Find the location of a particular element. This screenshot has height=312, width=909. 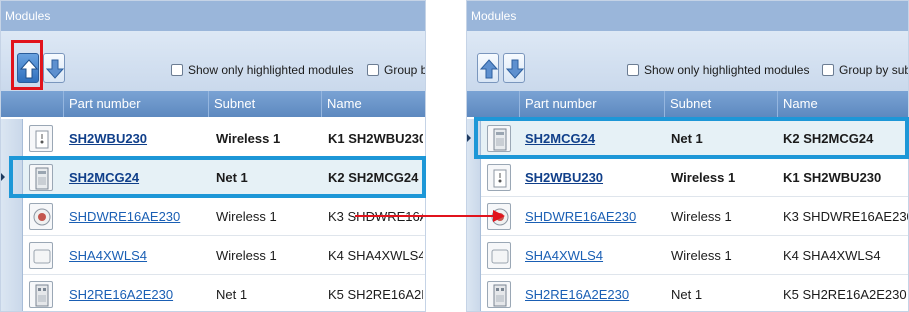

group-by-subnet-checkbox: Group by subr is located at coordinates (865, 70).